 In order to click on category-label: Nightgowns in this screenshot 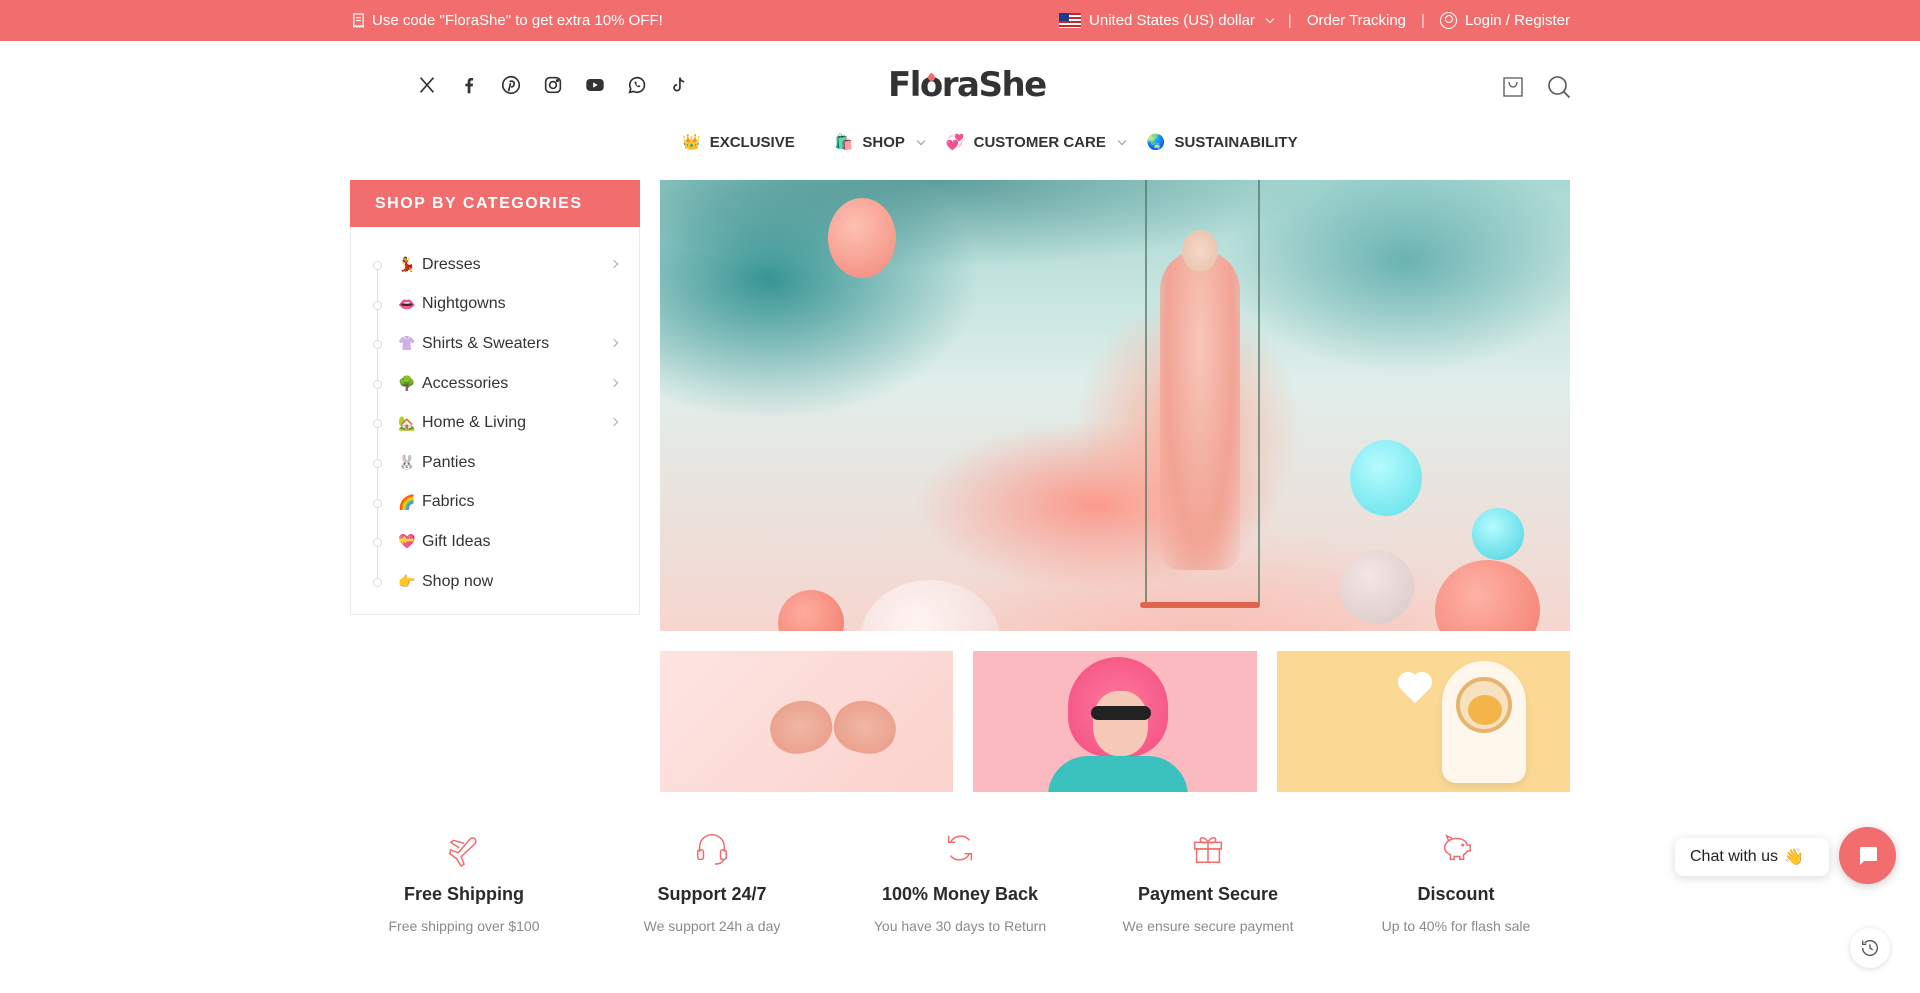, I will do `click(464, 304)`.